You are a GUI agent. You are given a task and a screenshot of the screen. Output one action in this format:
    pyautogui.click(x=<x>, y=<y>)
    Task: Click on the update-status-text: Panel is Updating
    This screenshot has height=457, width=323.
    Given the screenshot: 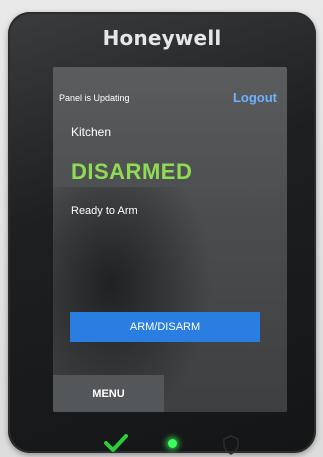 What is the action you would take?
    pyautogui.click(x=94, y=98)
    